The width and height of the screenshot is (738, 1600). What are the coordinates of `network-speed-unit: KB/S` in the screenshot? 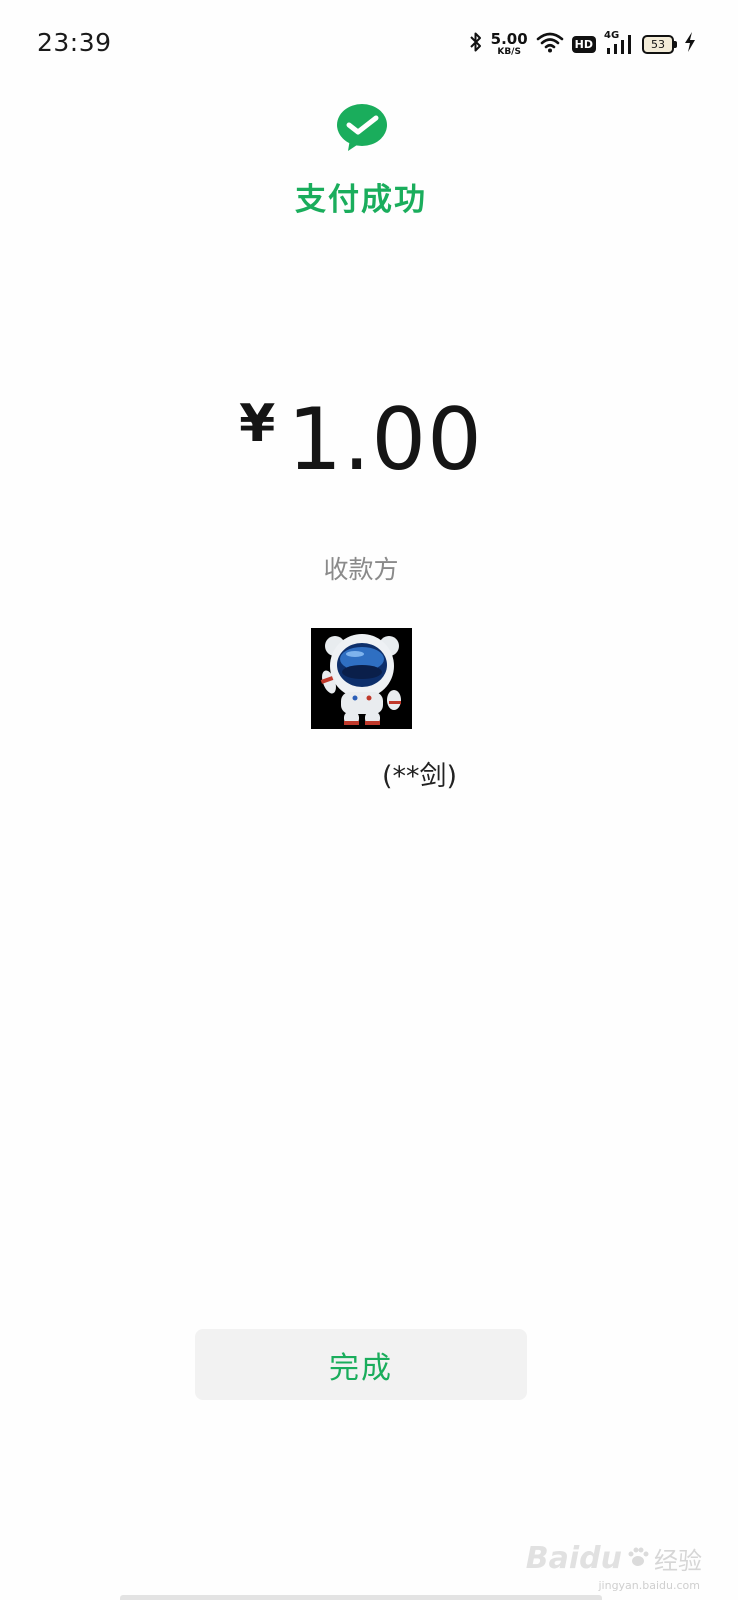 It's located at (509, 51).